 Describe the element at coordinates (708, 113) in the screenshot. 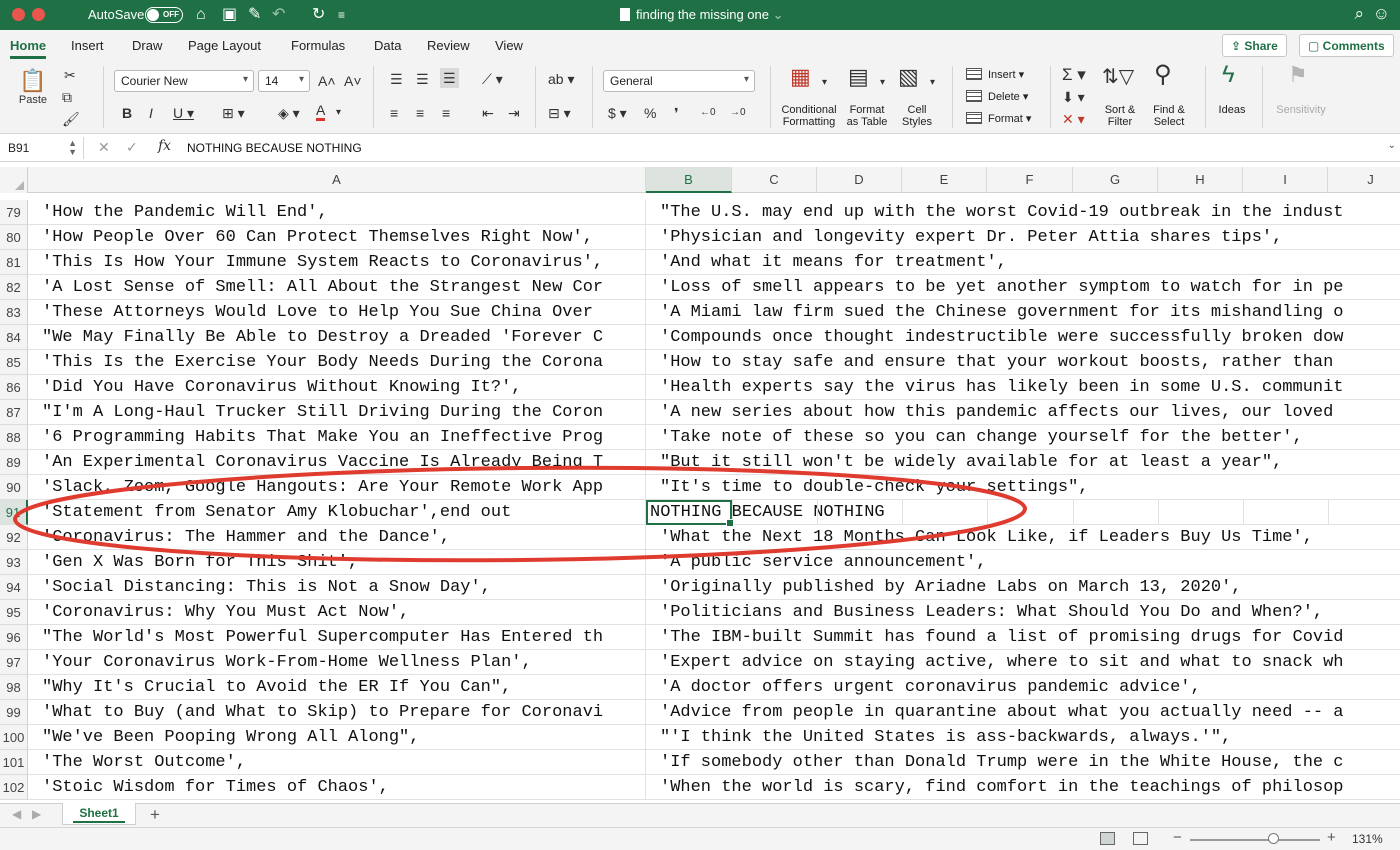

I see `increase-decimal-icon: ←0` at that location.